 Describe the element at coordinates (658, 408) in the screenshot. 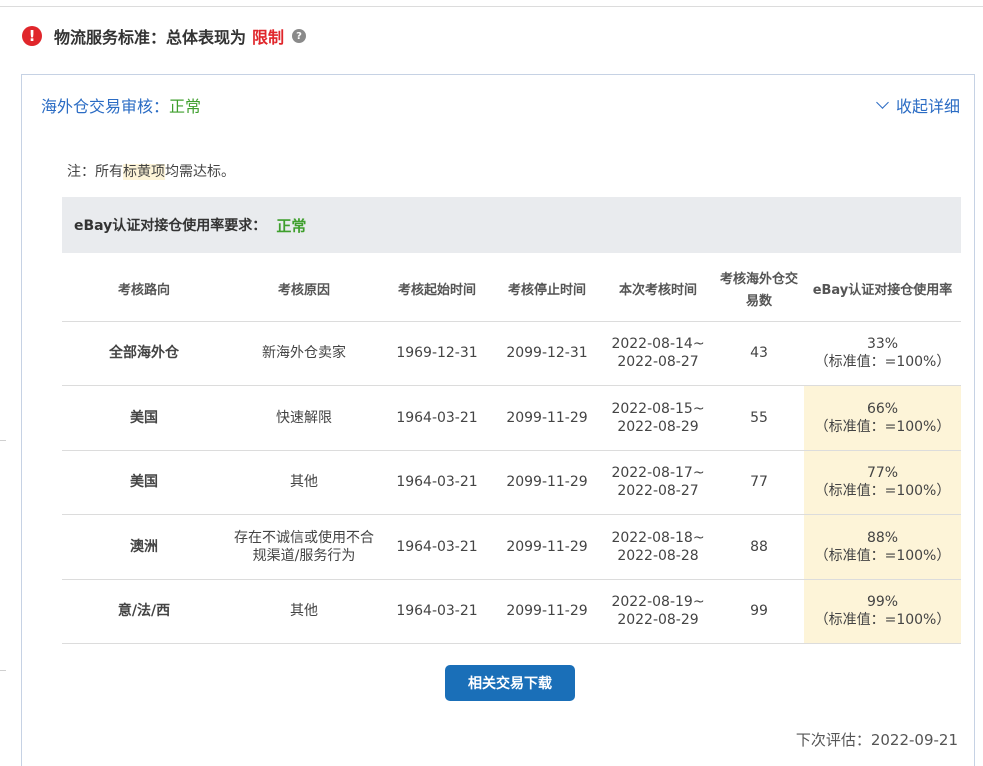

I see `period-start: 2022-08-15~` at that location.